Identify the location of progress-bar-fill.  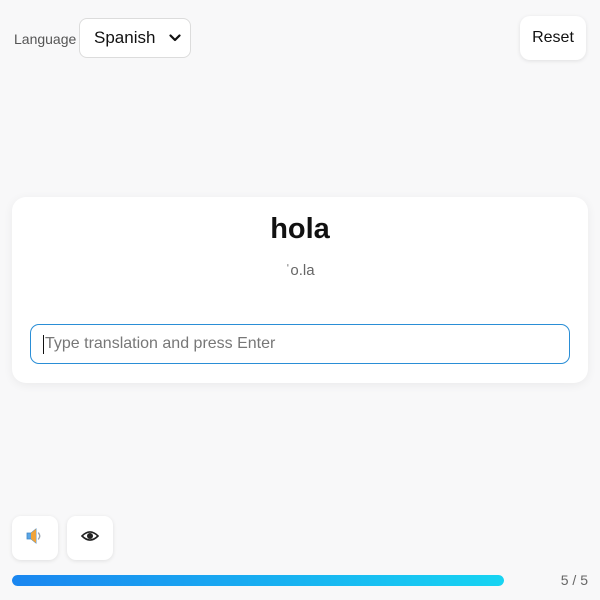
(258, 580).